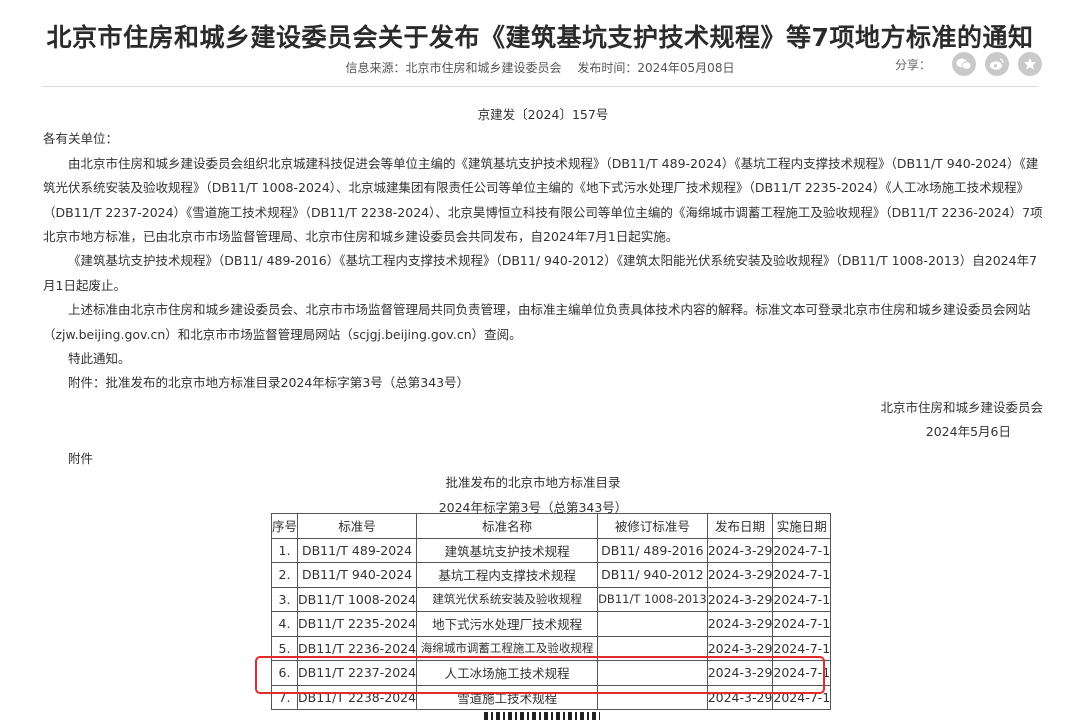 This screenshot has height=720, width=1080. Describe the element at coordinates (357, 599) in the screenshot. I see `standard-number: DB11/T 1008-2024` at that location.